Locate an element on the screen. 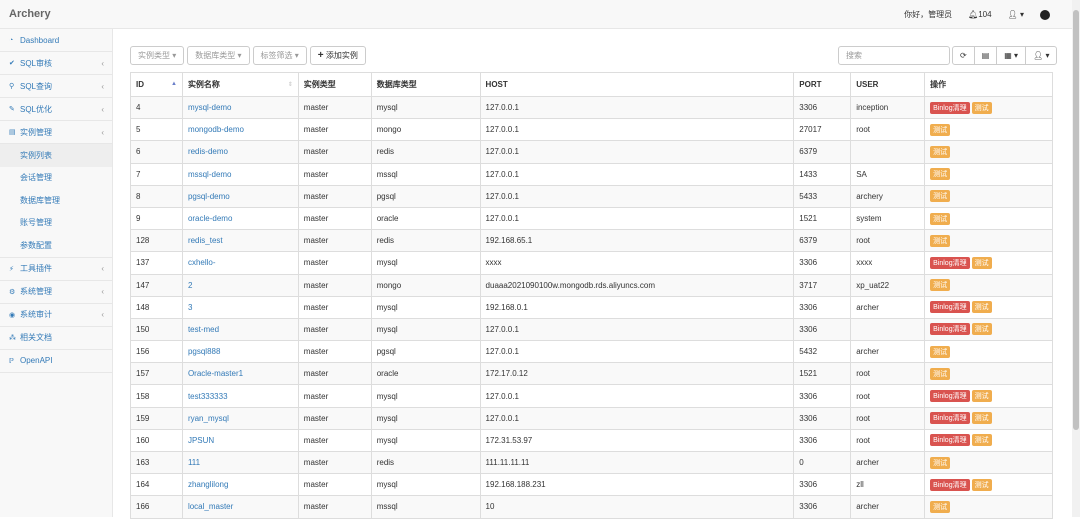 Image resolution: width=1080 pixels, height=519 pixels. page-scrollbar is located at coordinates (1076, 258).